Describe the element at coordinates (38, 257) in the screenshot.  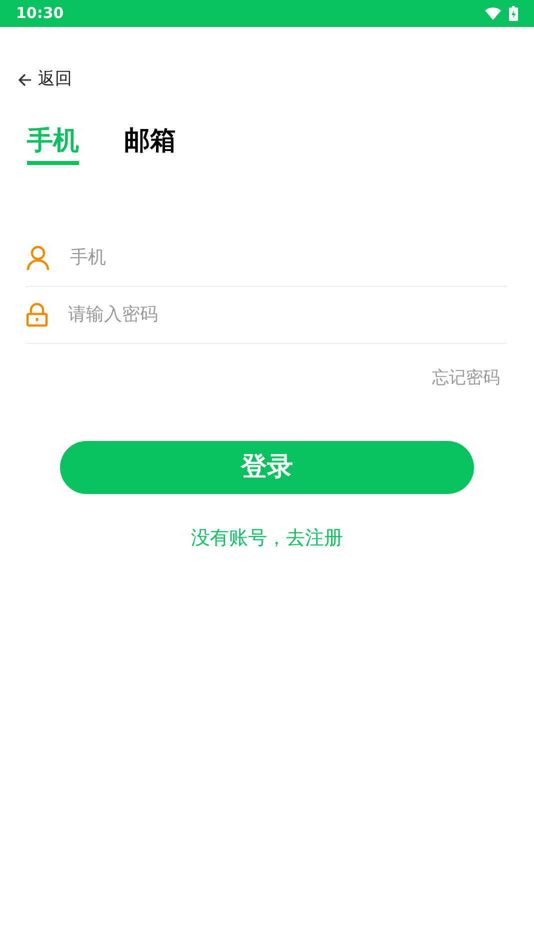
I see `person-icon` at that location.